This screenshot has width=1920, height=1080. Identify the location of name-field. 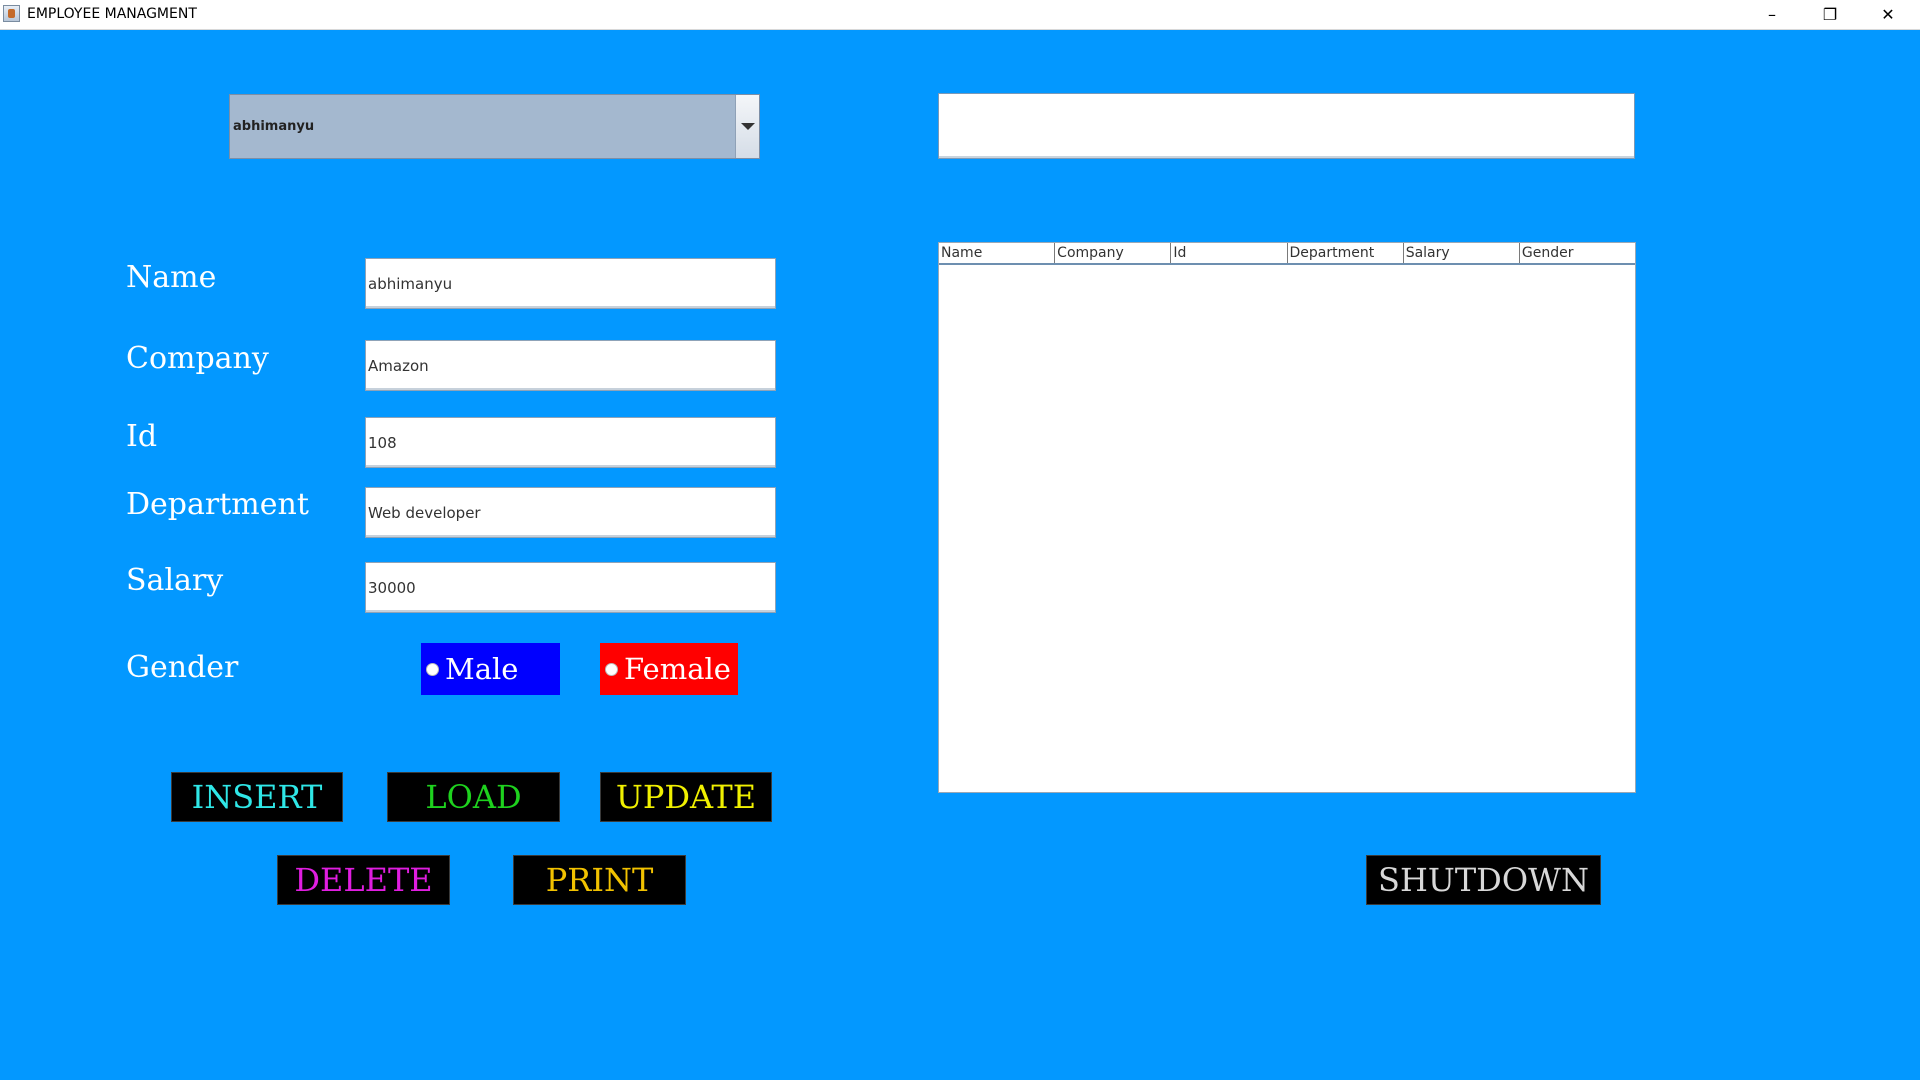
(570, 283).